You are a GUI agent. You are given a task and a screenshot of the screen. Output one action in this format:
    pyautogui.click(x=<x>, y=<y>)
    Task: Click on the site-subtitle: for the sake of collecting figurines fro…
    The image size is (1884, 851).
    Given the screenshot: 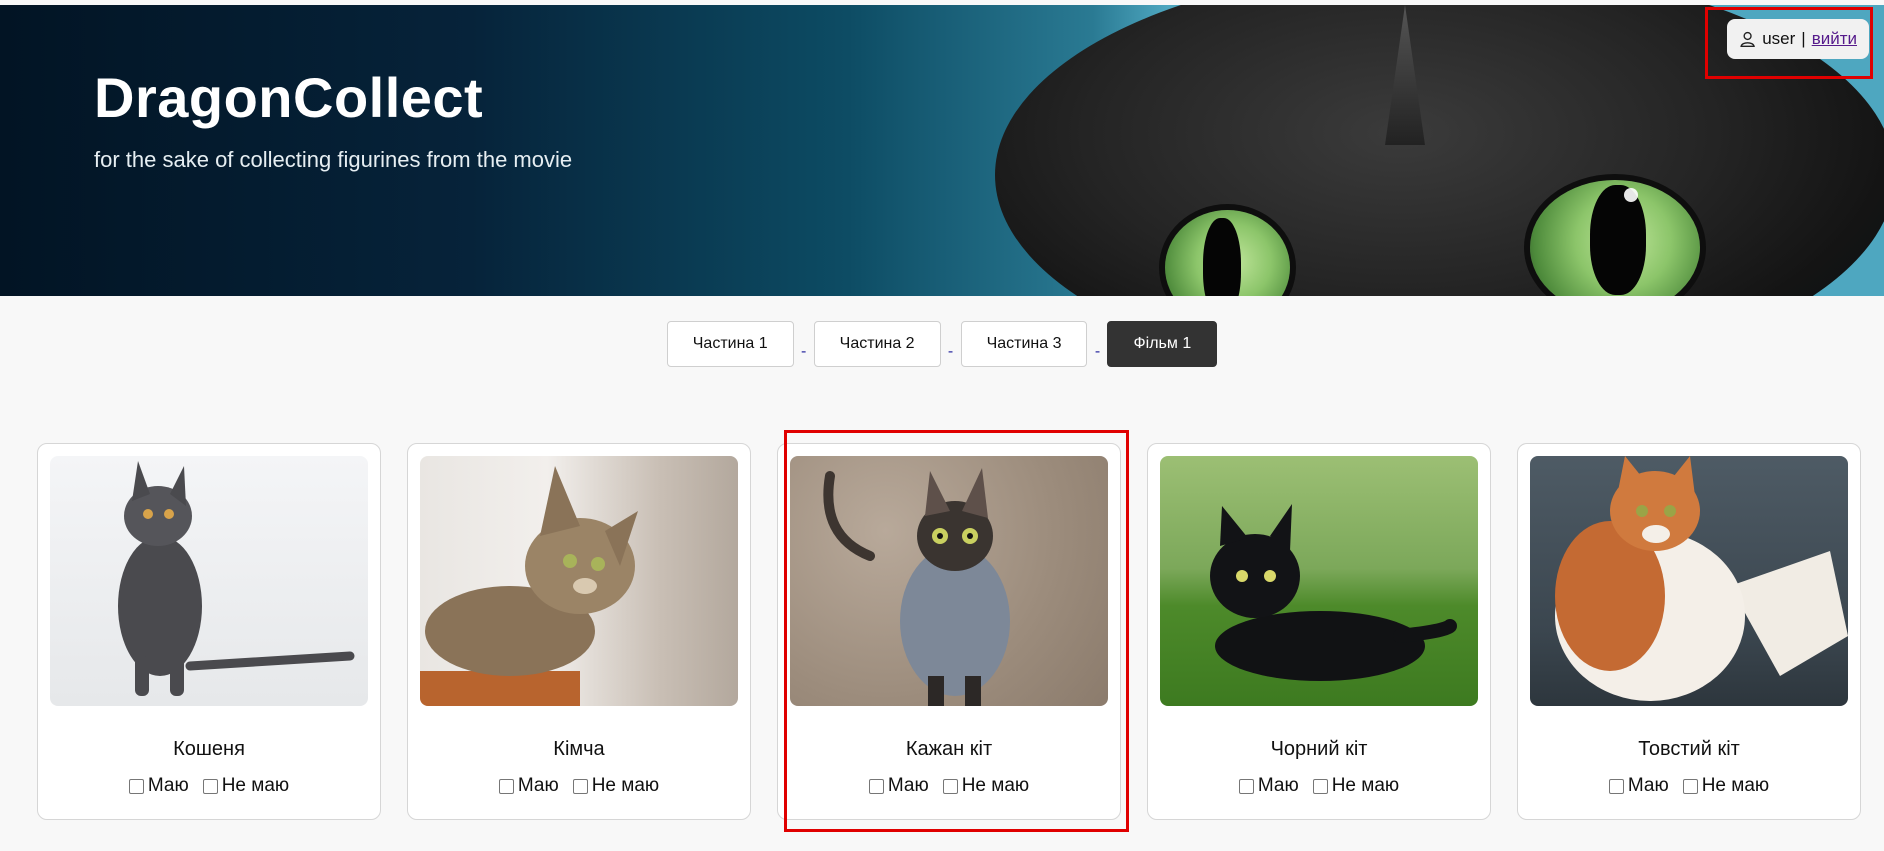 What is the action you would take?
    pyautogui.click(x=333, y=159)
    